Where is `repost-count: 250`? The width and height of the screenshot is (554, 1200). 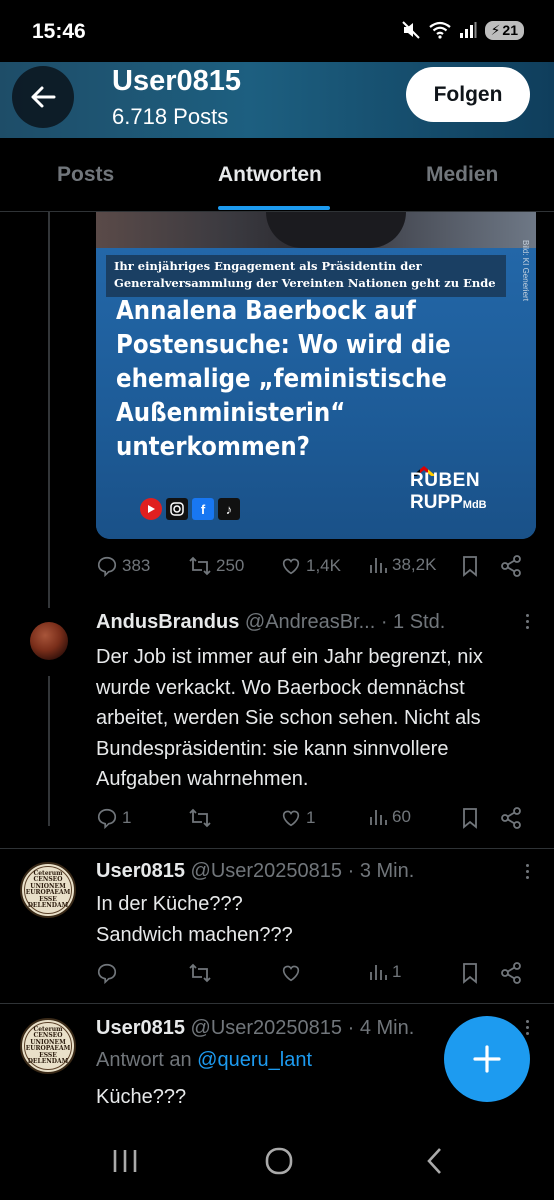 repost-count: 250 is located at coordinates (230, 565).